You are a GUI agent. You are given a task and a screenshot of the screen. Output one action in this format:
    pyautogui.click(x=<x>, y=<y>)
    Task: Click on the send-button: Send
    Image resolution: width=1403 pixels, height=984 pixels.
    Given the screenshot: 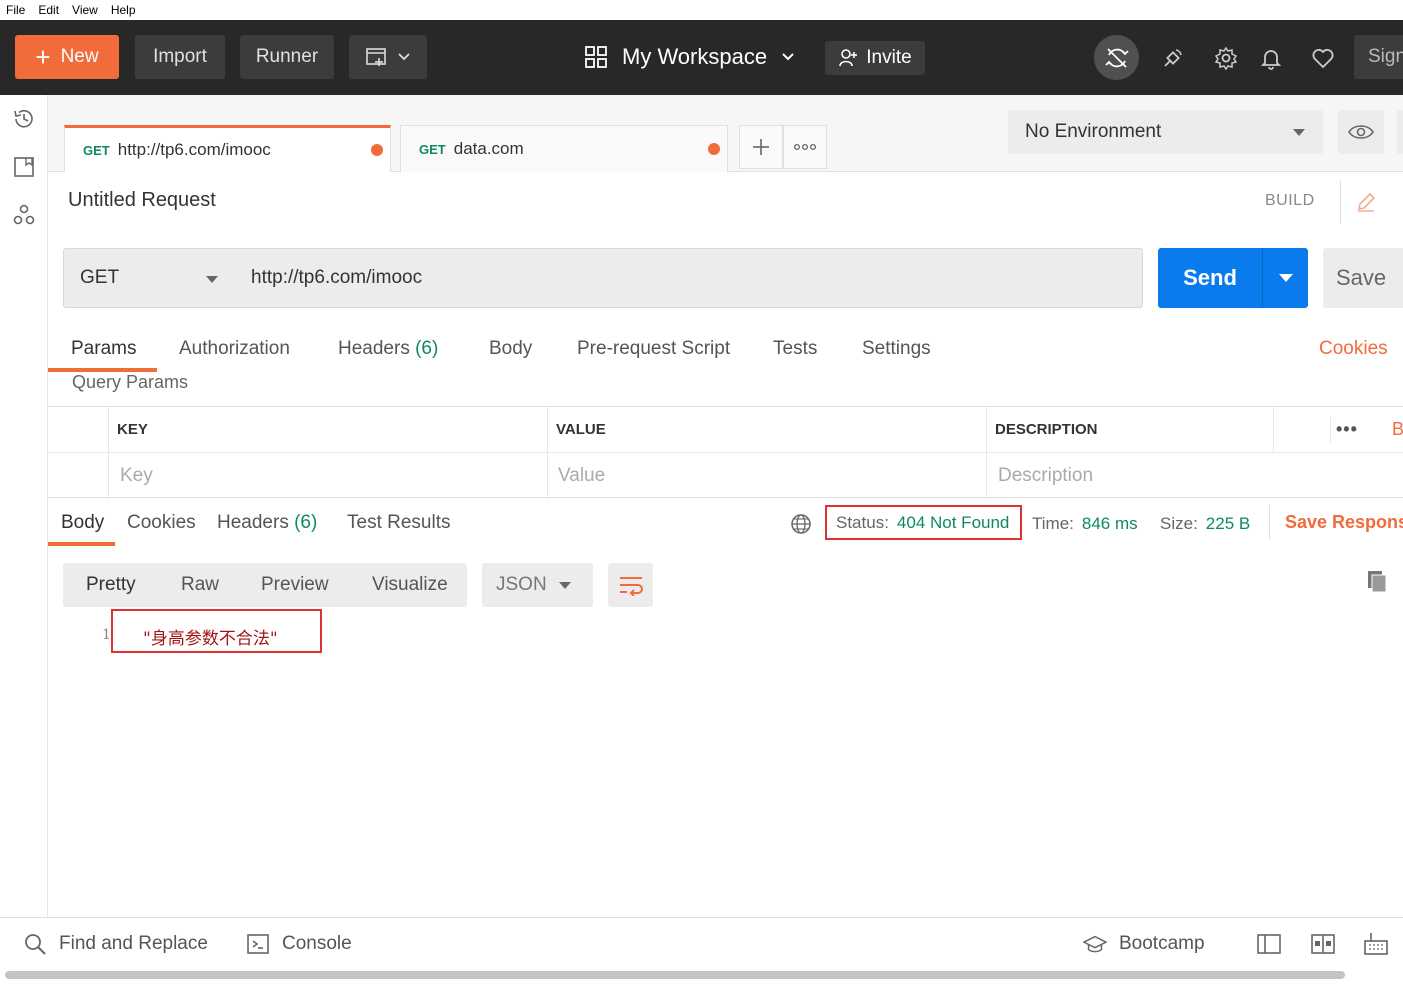 What is the action you would take?
    pyautogui.click(x=1210, y=278)
    